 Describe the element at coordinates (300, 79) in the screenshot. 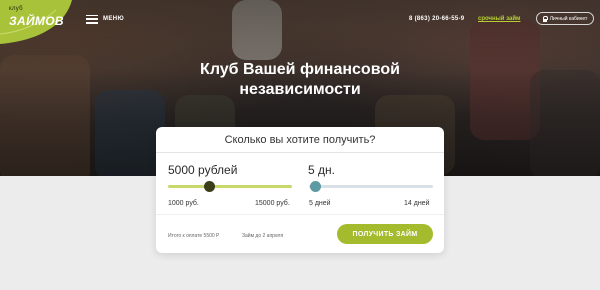

I see `hero-title: Клуб Вашей финансовой независимости` at that location.